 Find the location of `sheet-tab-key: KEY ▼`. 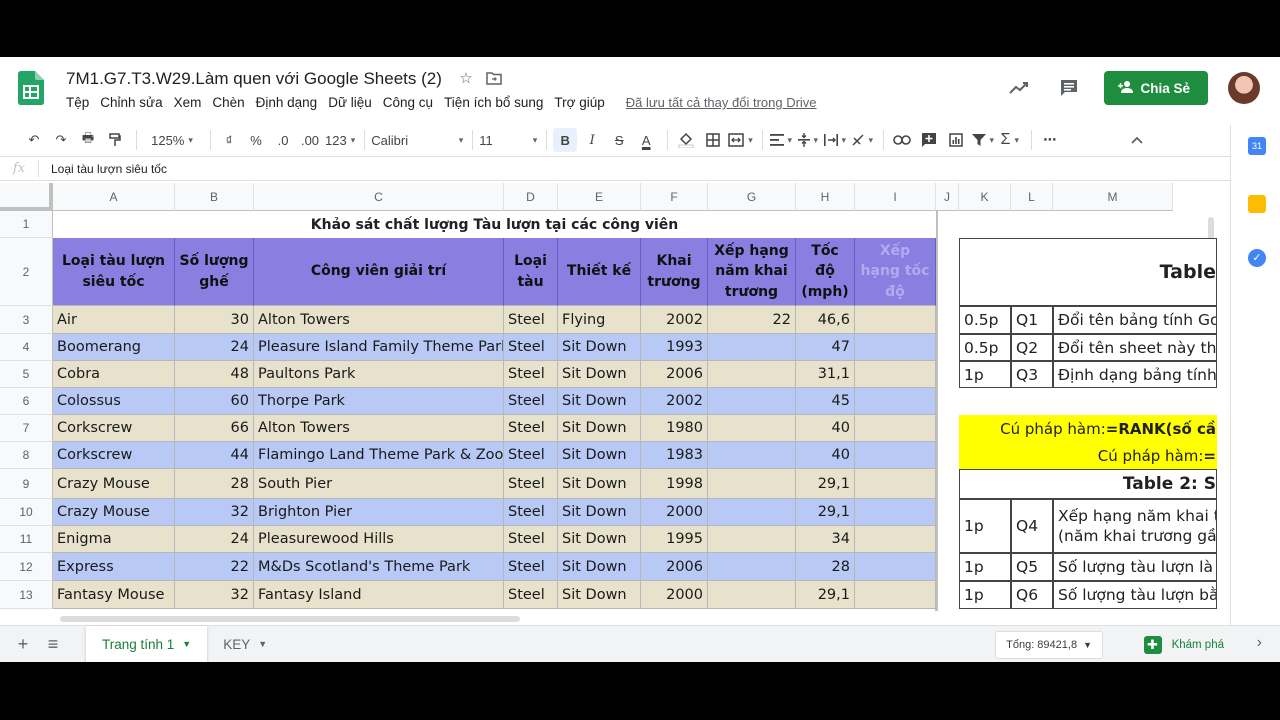

sheet-tab-key: KEY ▼ is located at coordinates (245, 644).